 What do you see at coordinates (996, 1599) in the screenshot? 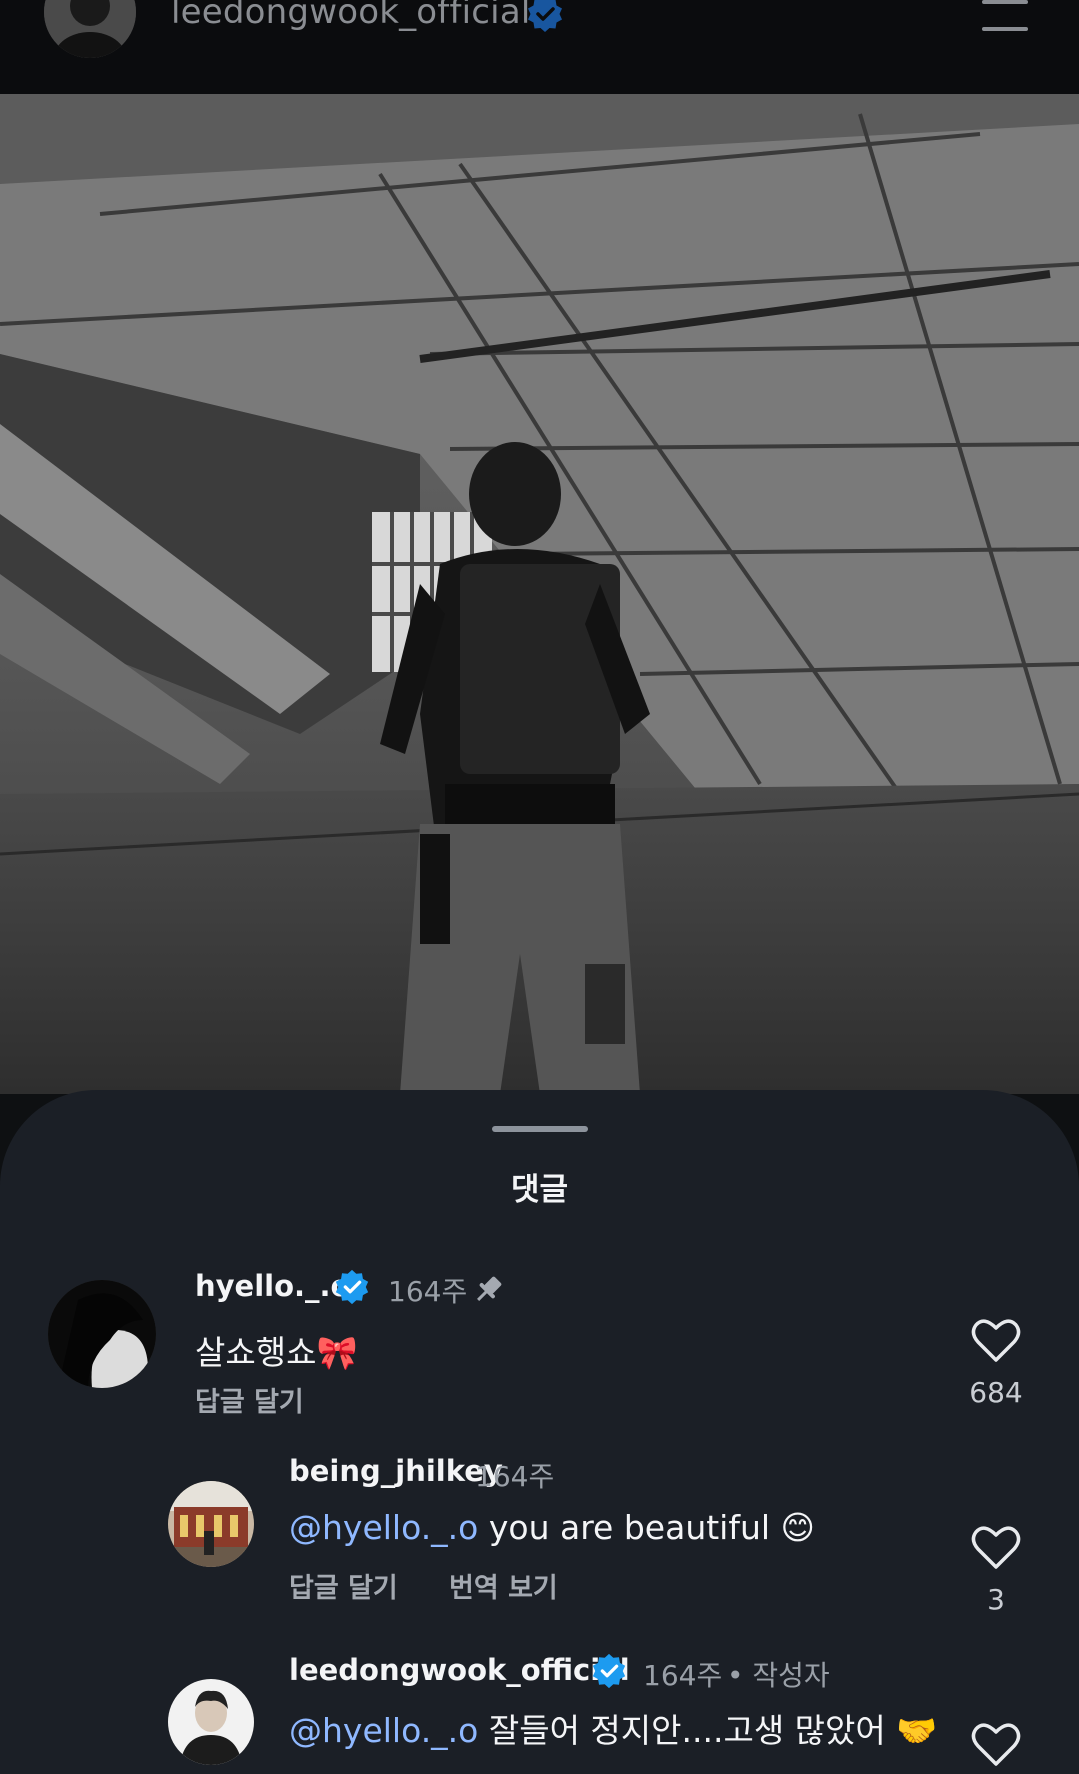
I see `like-count: 3` at bounding box center [996, 1599].